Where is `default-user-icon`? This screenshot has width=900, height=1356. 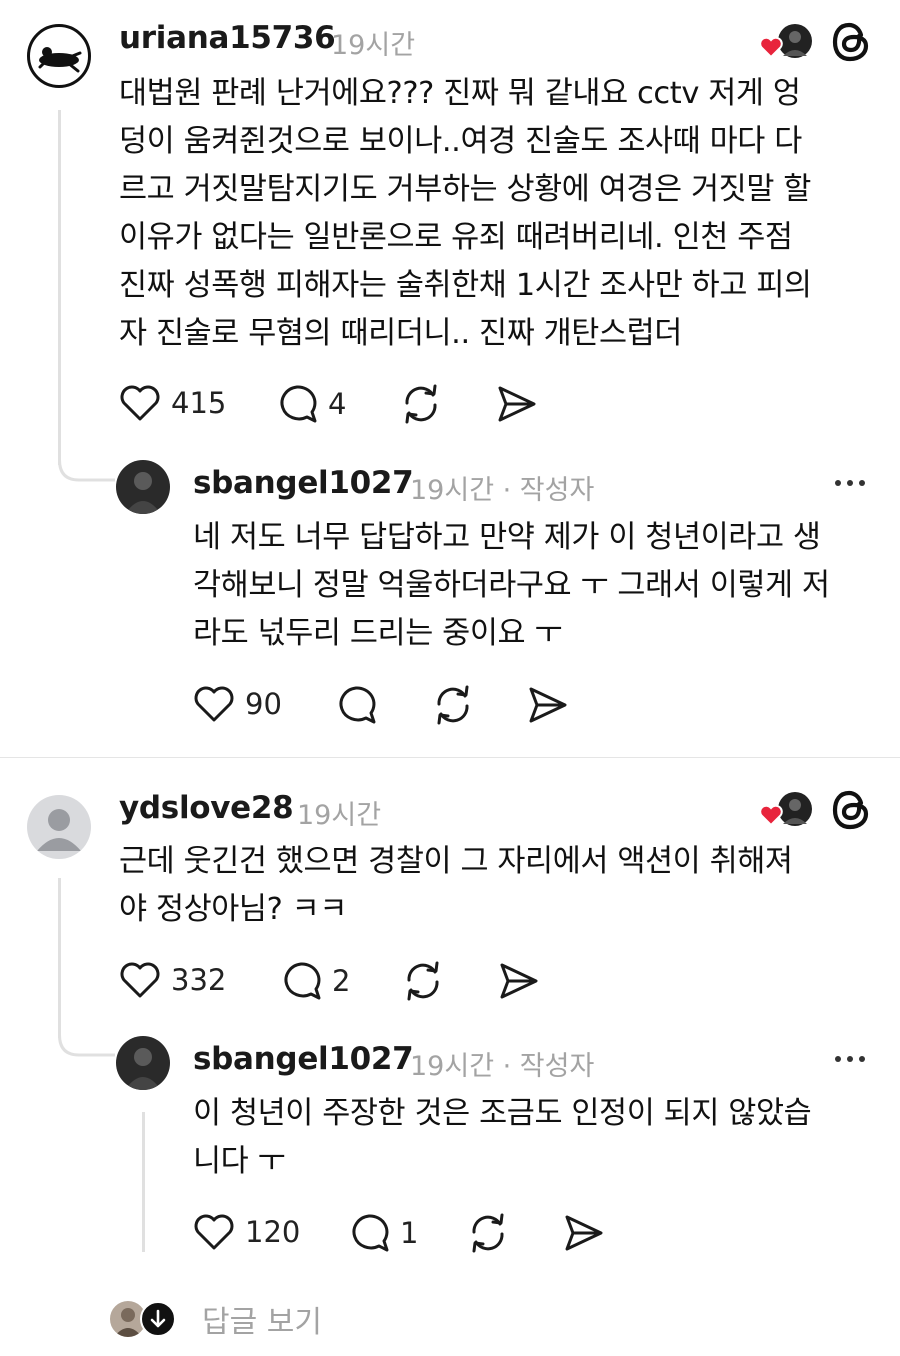
default-user-icon is located at coordinates (59, 830).